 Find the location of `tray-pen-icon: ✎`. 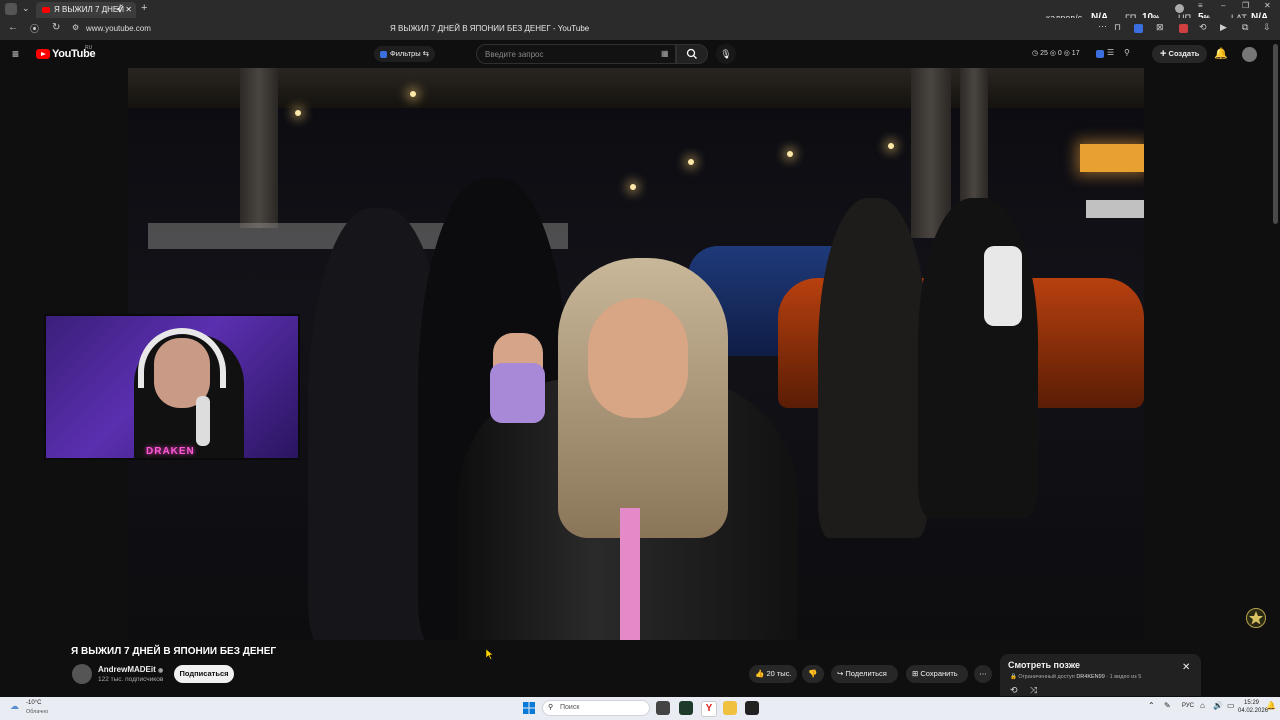

tray-pen-icon: ✎ is located at coordinates (1167, 705).